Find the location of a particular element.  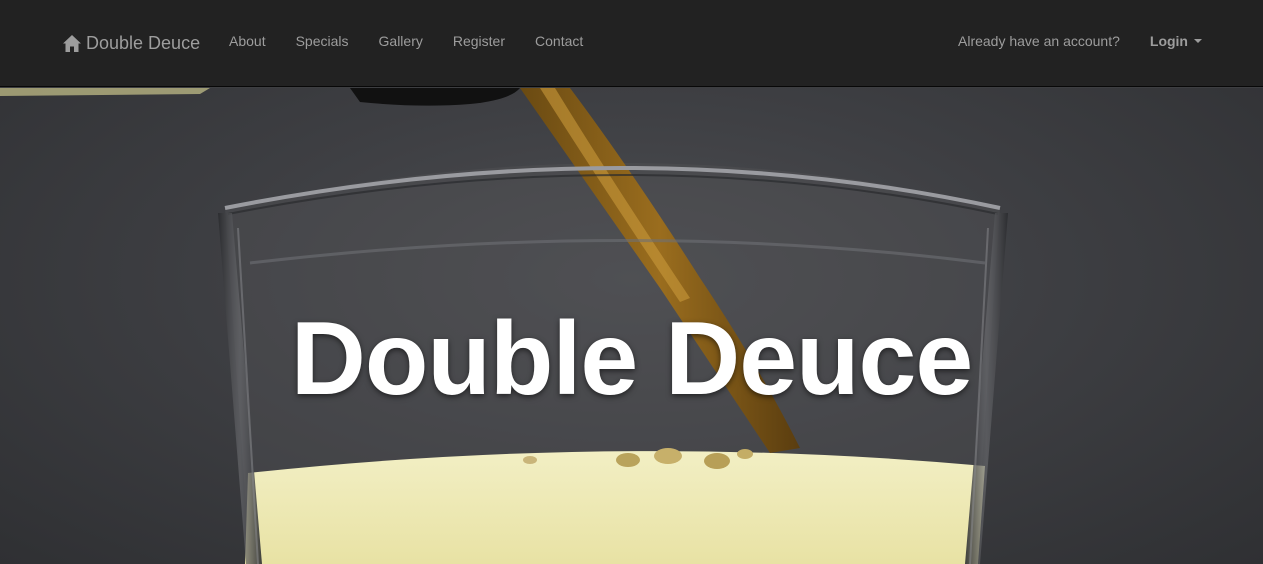

caret-down-icon is located at coordinates (1198, 41).